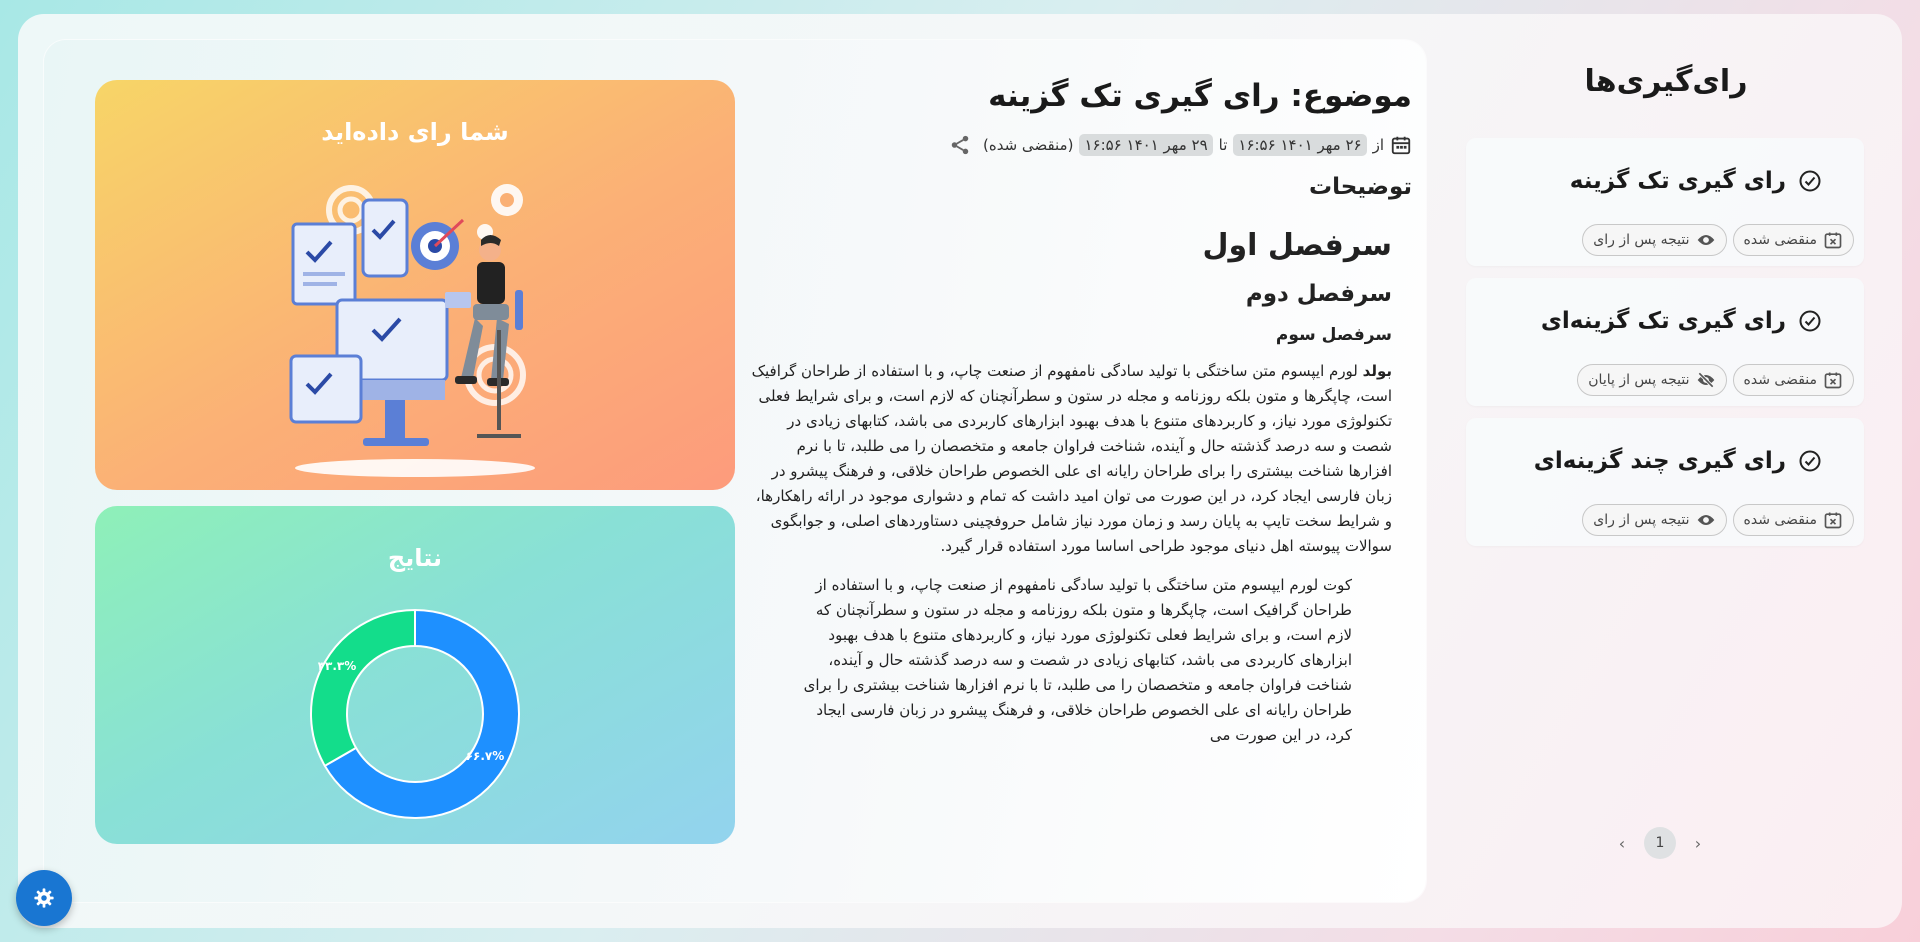 The width and height of the screenshot is (1920, 942). I want to click on voting-illustration, so click(412, 330).